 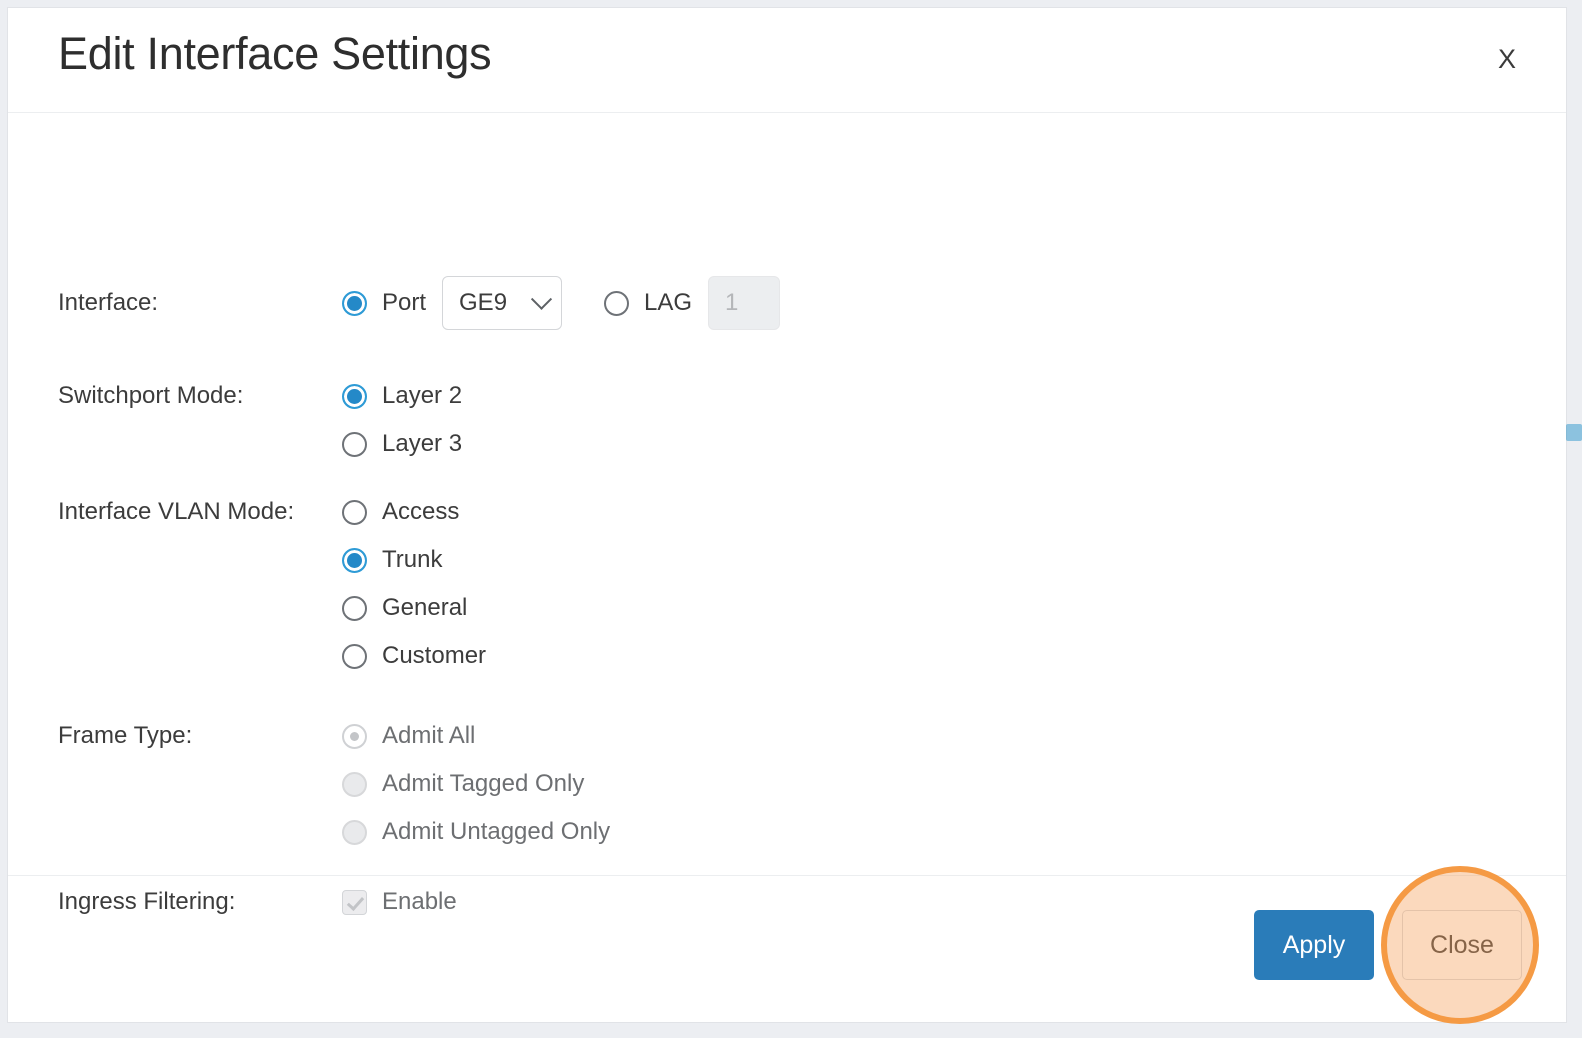 What do you see at coordinates (429, 735) in the screenshot?
I see `radio-admit-all-label: Admit All` at bounding box center [429, 735].